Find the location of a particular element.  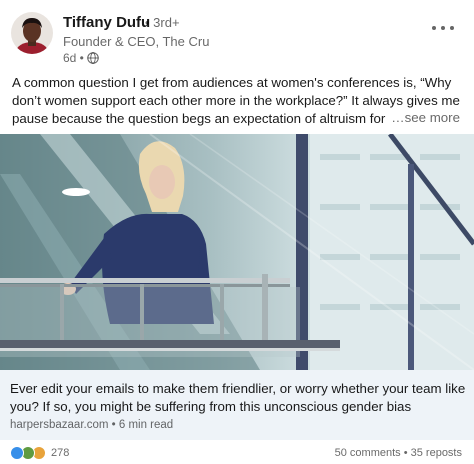

reposts-count: 35 reposts is located at coordinates (436, 453).